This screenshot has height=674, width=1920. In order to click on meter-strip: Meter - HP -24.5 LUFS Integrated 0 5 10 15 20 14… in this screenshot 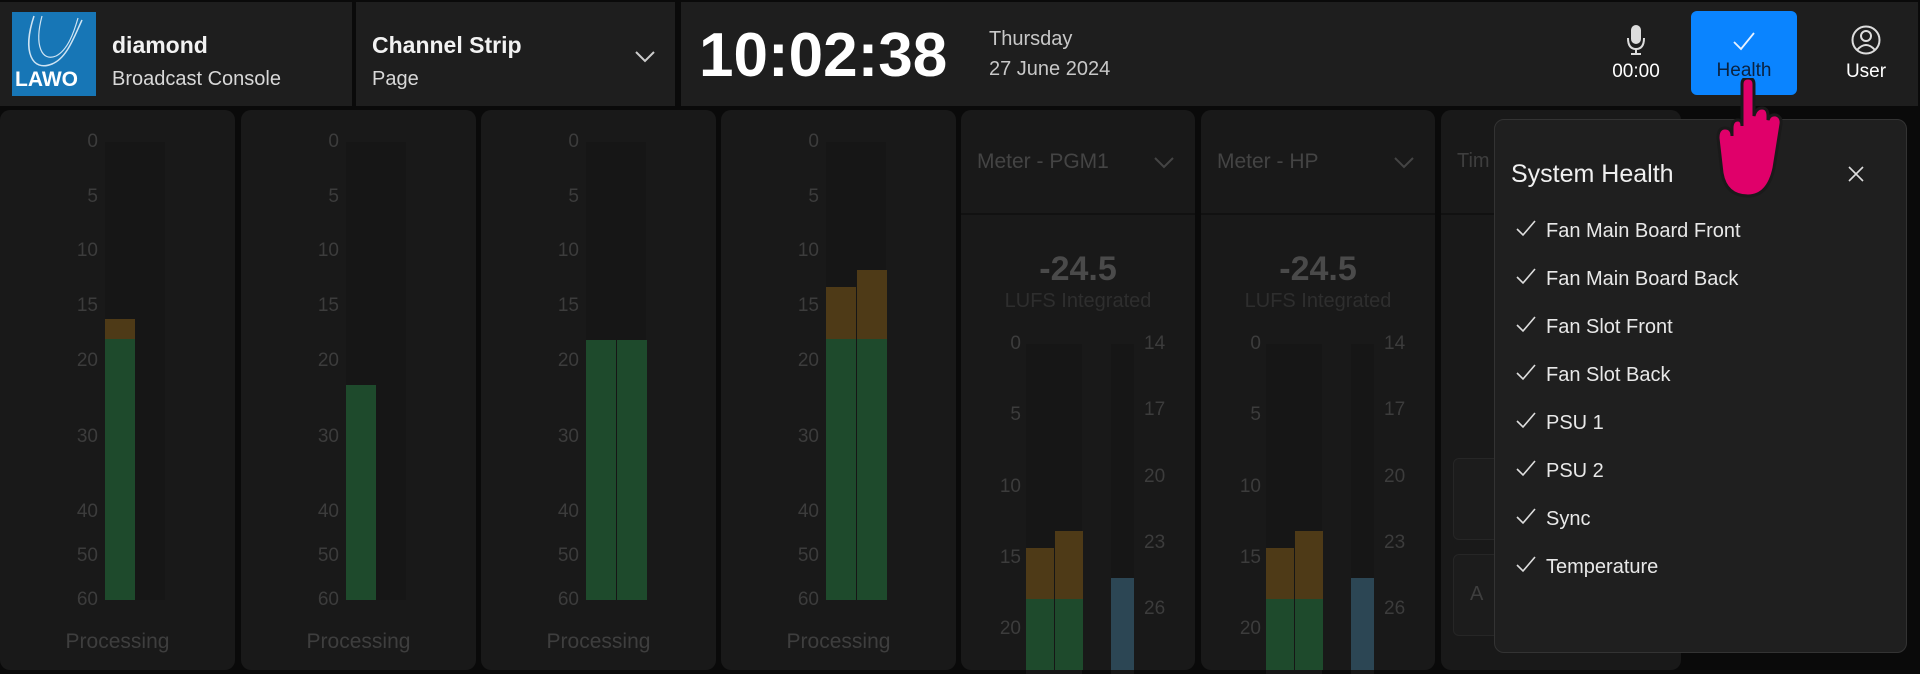, I will do `click(1318, 392)`.